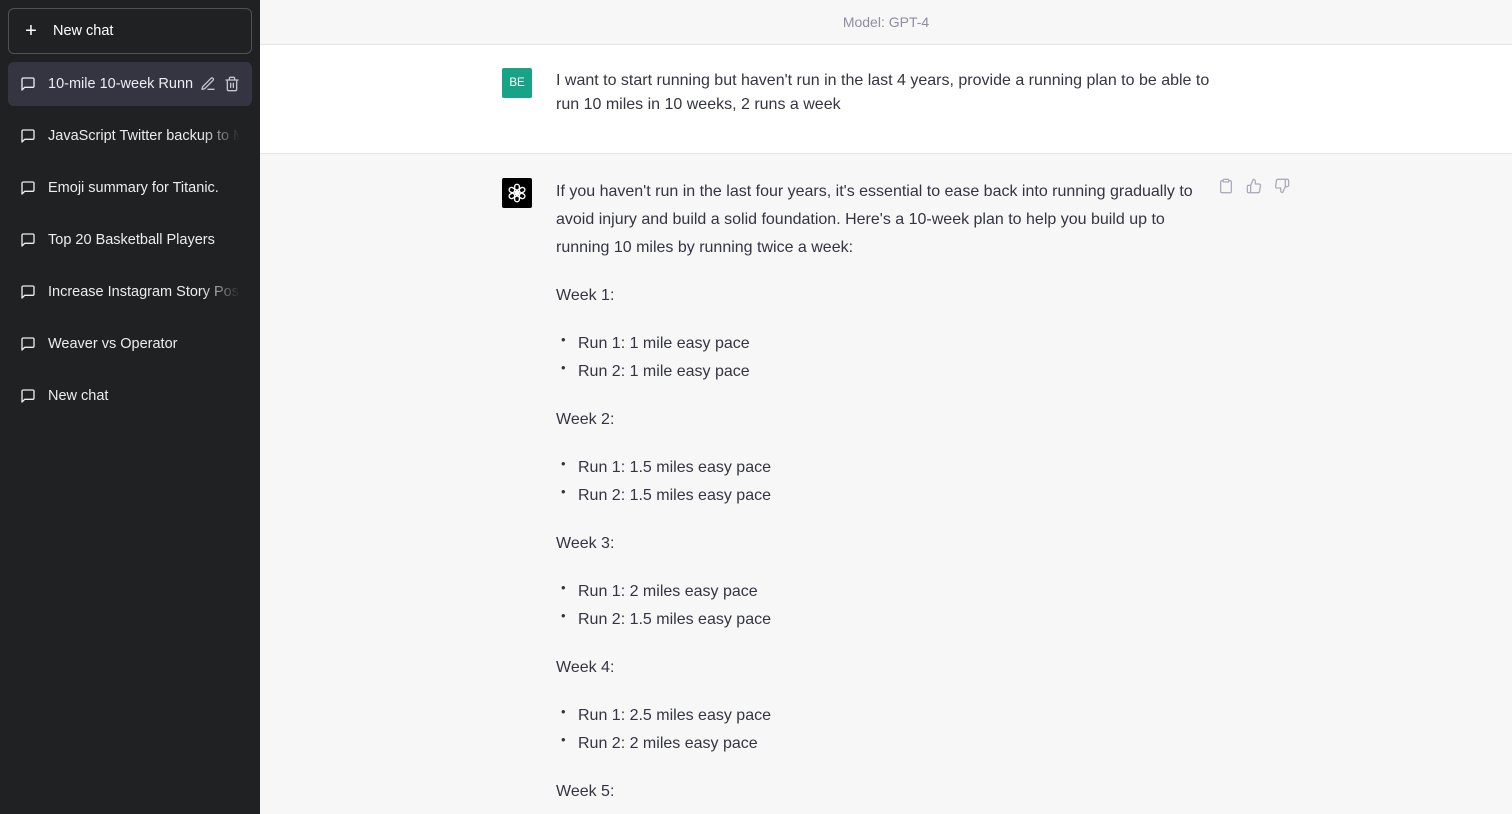  Describe the element at coordinates (585, 543) in the screenshot. I see `week-title: Week 3:` at that location.